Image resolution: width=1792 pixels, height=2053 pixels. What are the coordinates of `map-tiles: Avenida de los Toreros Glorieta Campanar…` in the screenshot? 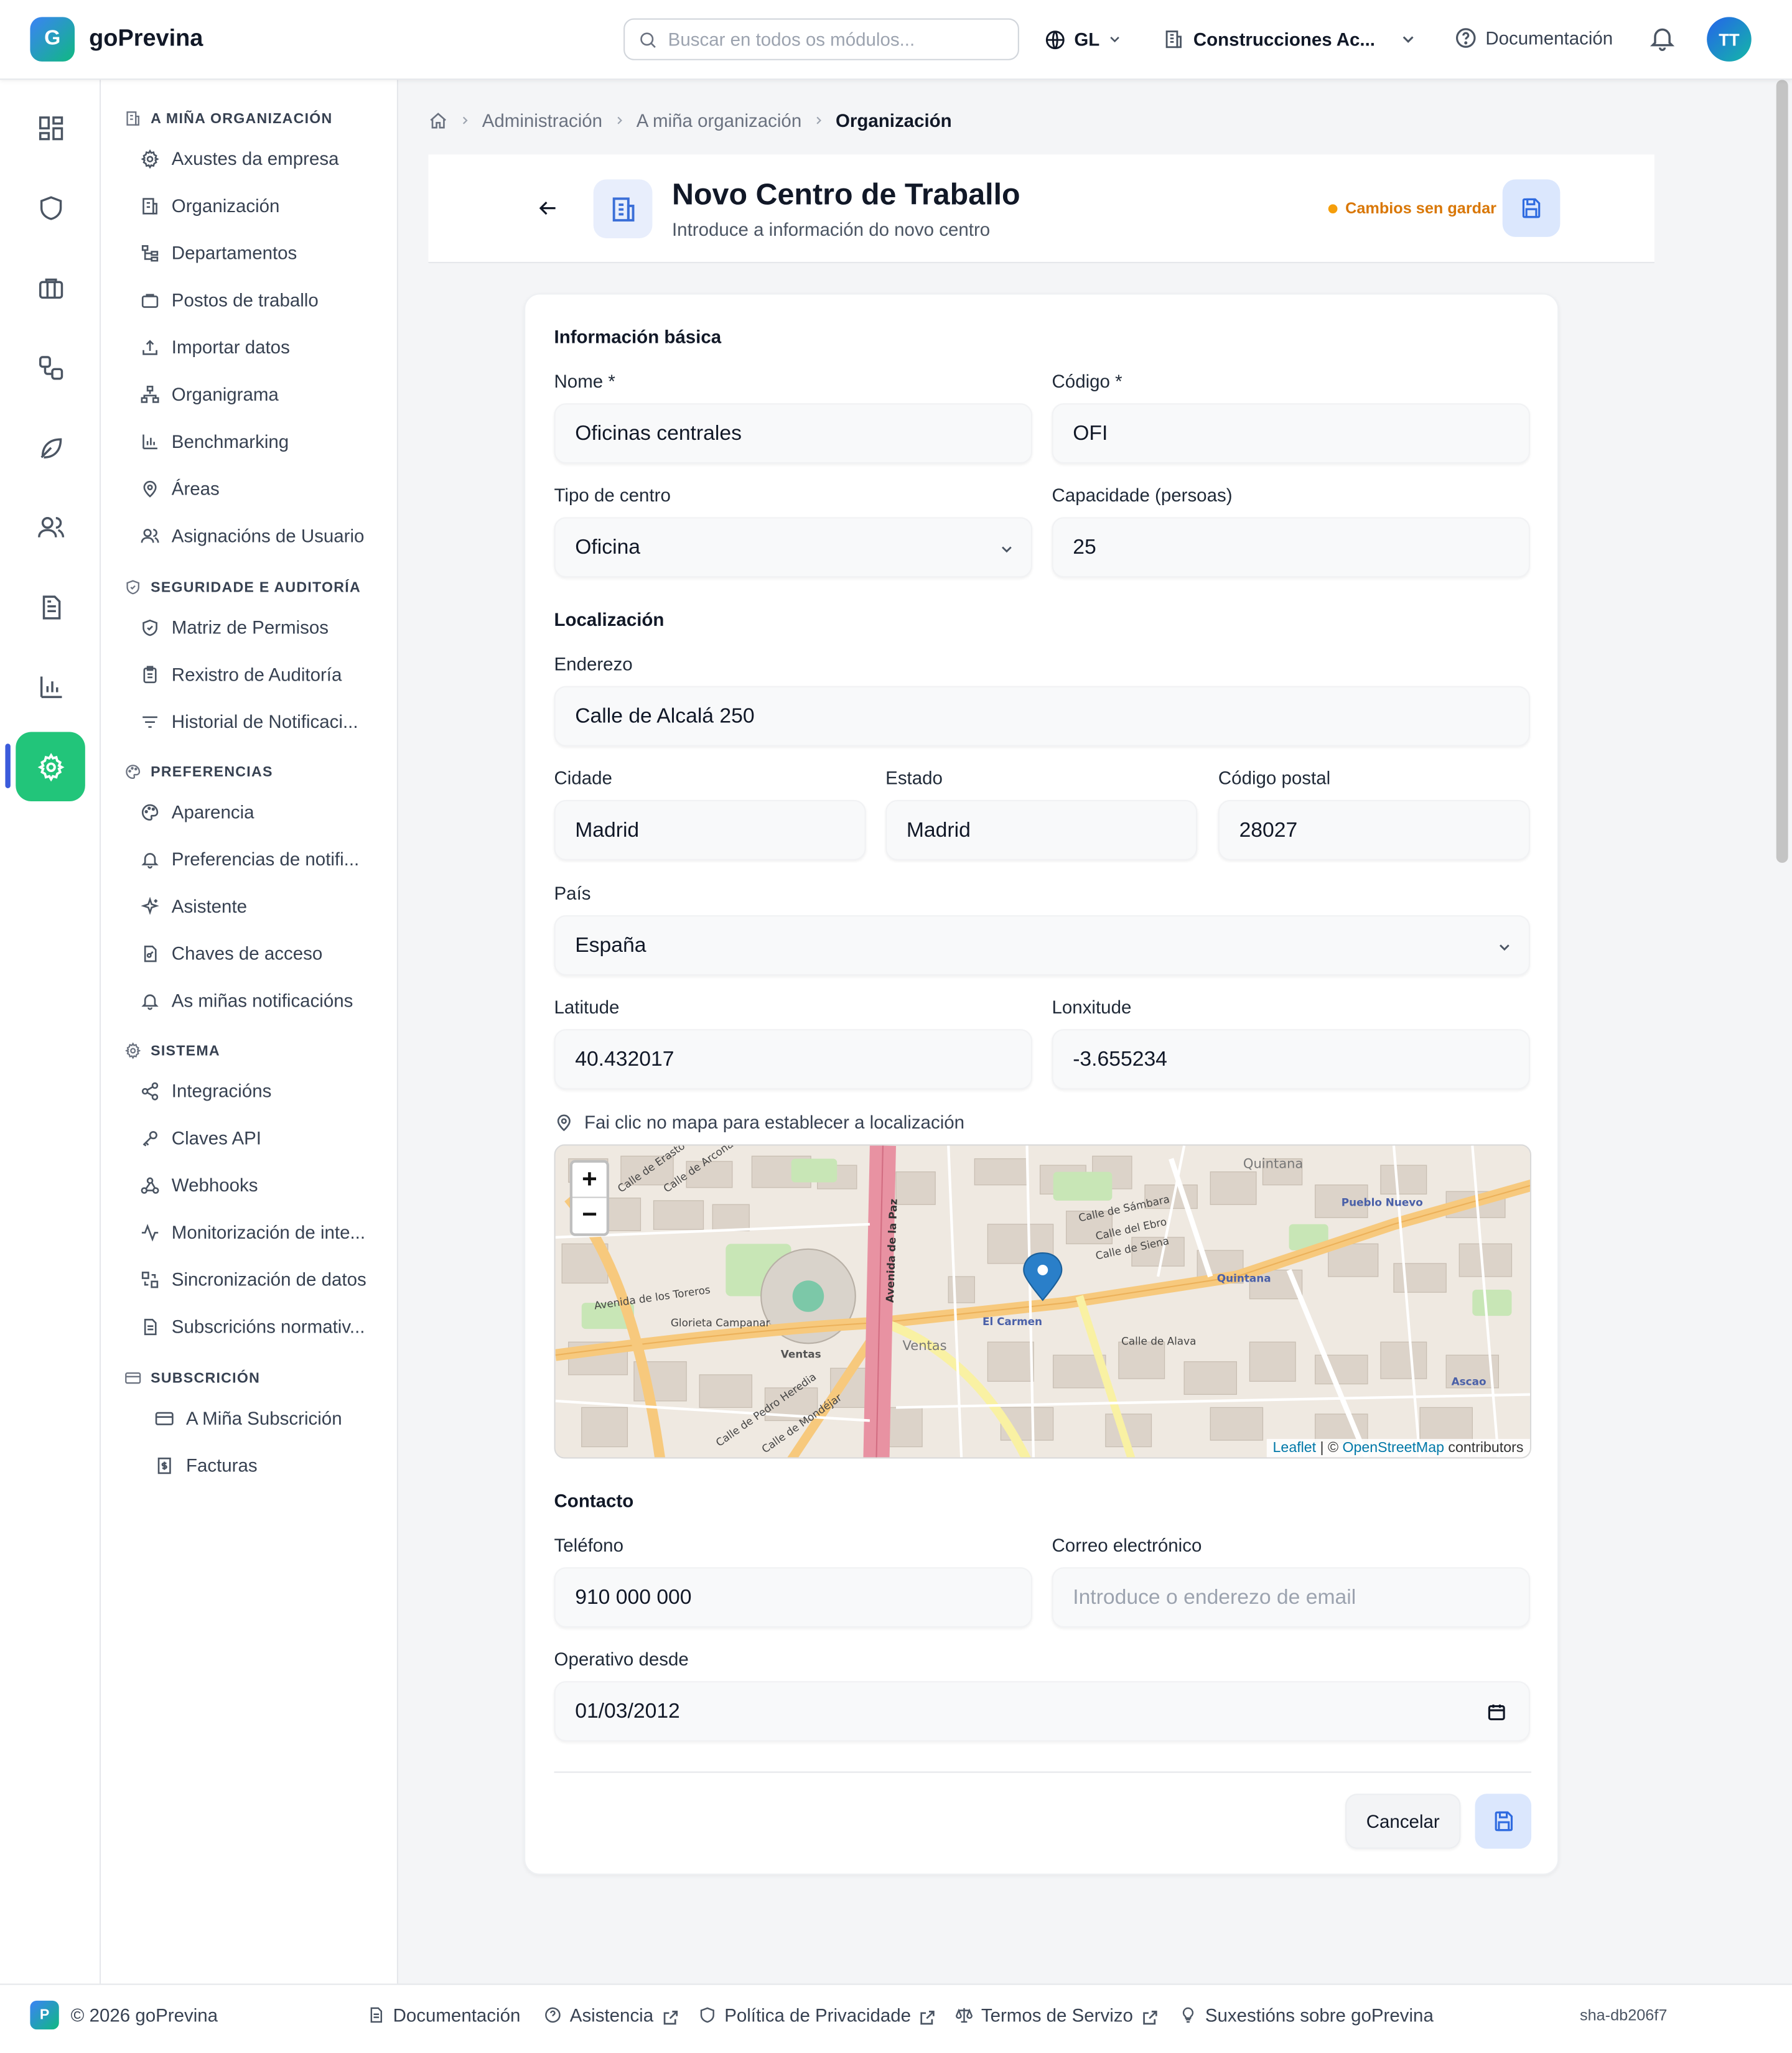 It's located at (1043, 1302).